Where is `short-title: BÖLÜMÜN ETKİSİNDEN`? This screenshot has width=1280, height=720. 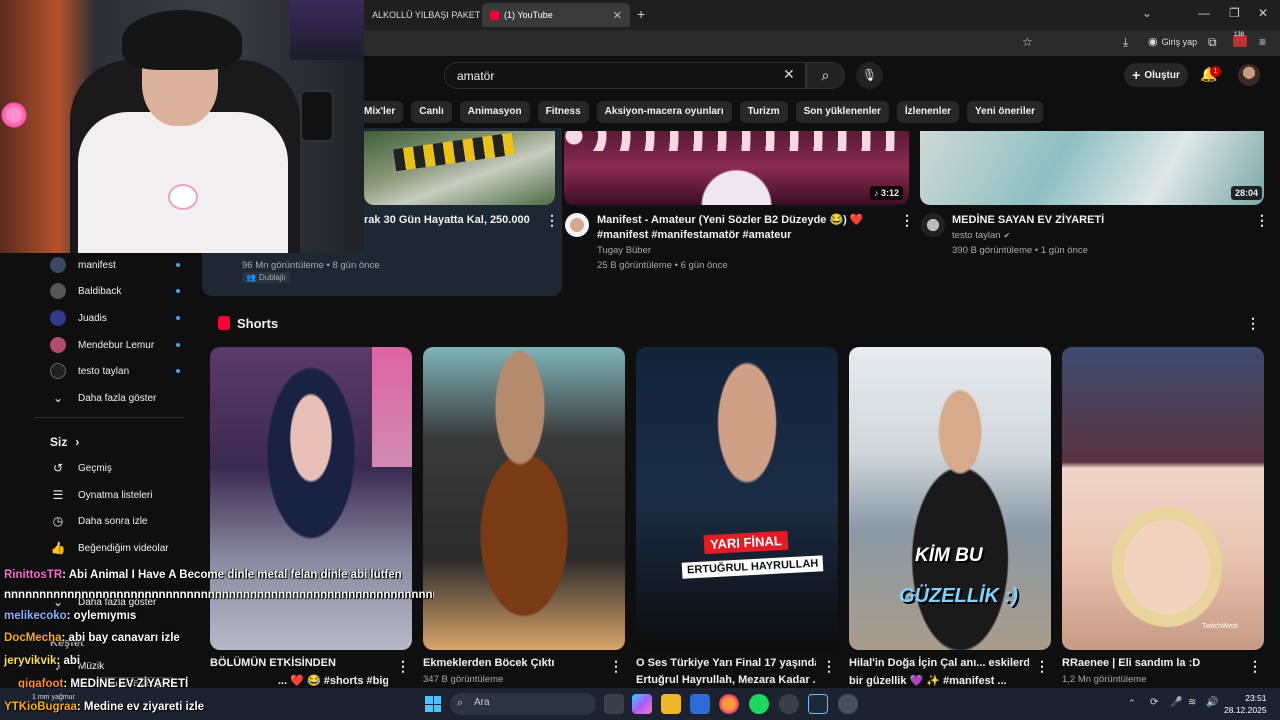
short-title: BÖLÜMÜN ETKİSİNDEN is located at coordinates (300, 663).